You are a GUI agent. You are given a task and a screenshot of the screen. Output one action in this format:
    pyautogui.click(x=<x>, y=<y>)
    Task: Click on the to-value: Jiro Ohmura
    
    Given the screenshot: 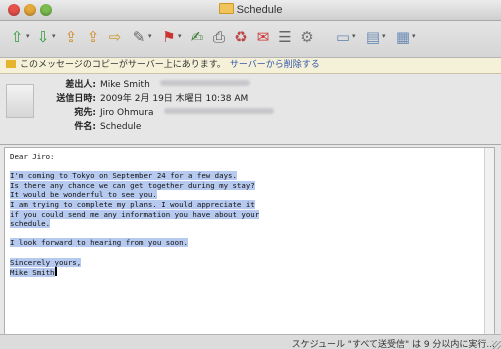 What is the action you would take?
    pyautogui.click(x=187, y=113)
    